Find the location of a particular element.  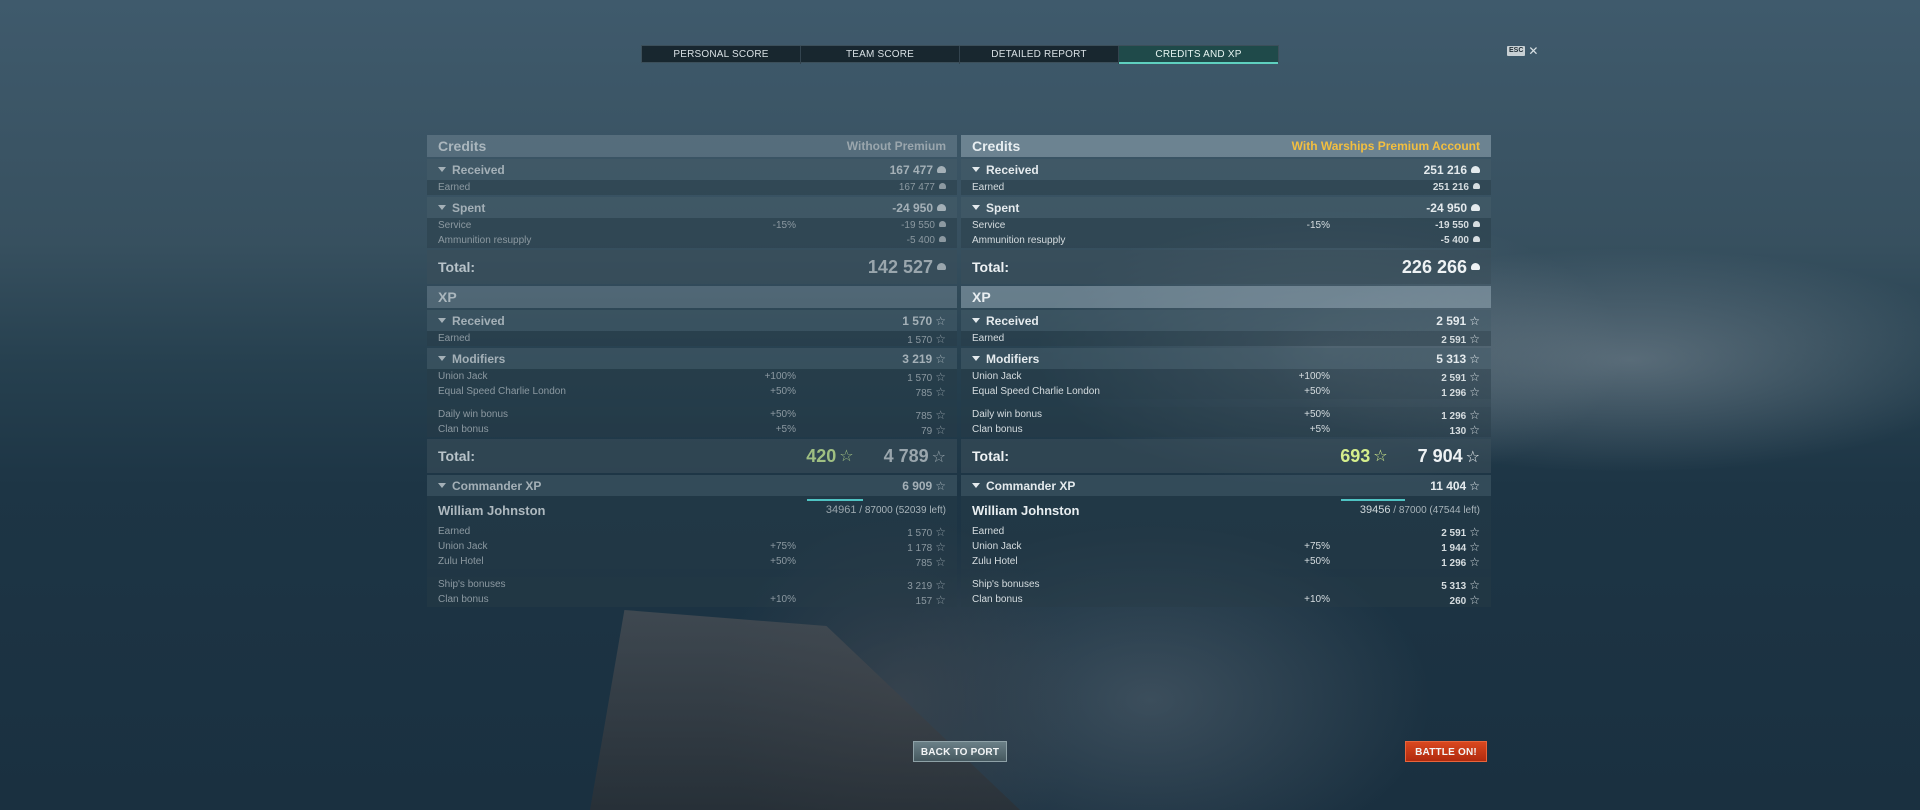

account-type-label: Without Premium is located at coordinates (896, 146).